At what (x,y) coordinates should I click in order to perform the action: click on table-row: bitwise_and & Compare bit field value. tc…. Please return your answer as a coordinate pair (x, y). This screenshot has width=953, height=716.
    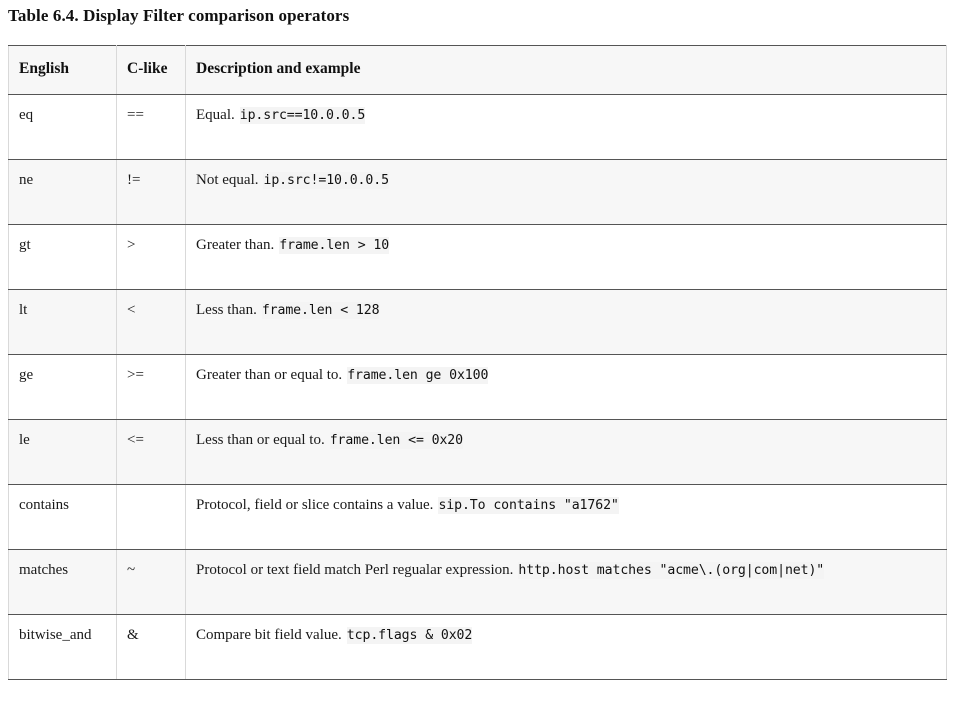
    Looking at the image, I should click on (477, 647).